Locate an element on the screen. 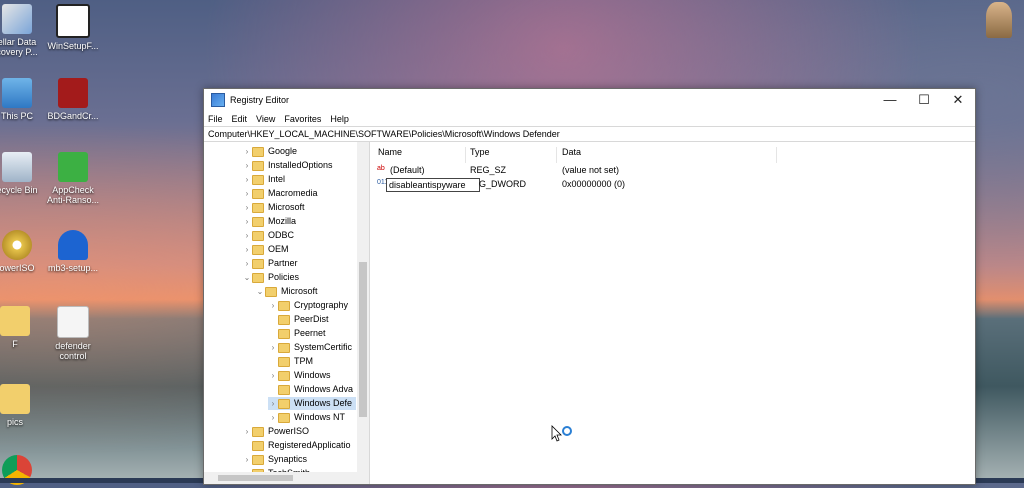 The height and width of the screenshot is (488, 1024). value-row-default: ab (Default) REG_SZ (value not set) is located at coordinates (673, 170).